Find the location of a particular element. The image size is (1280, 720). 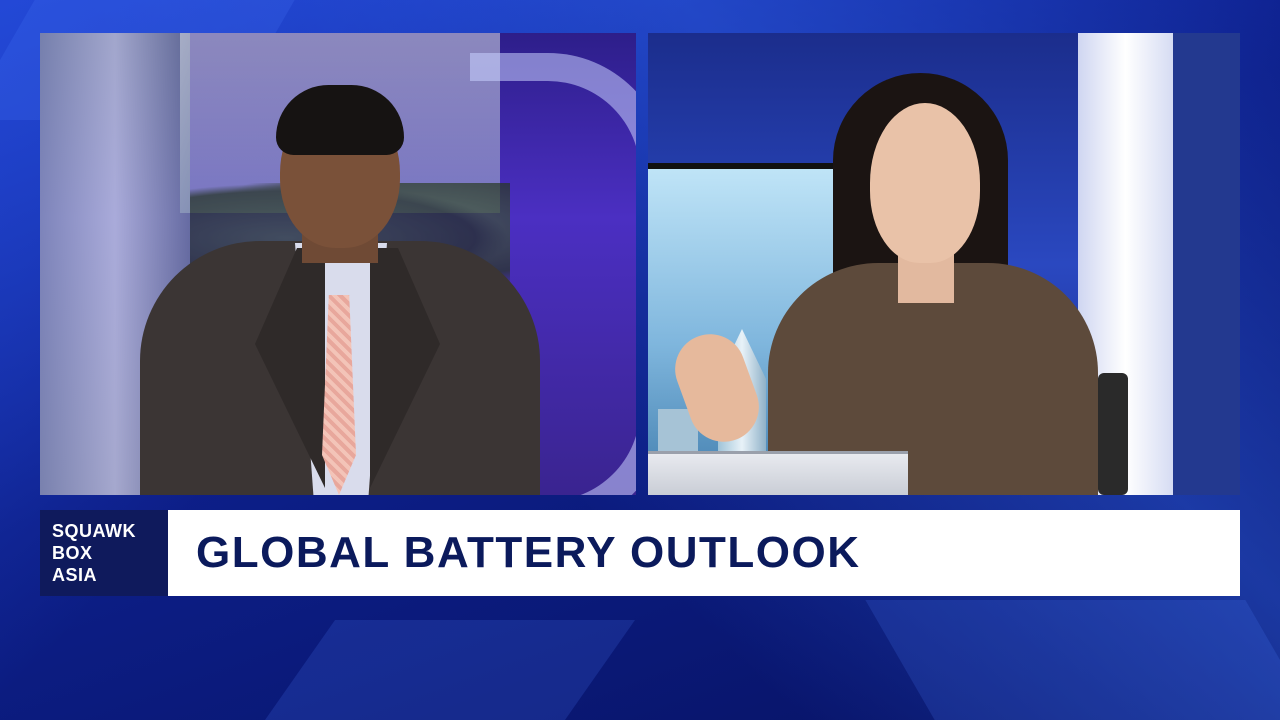

headline-bar: GLOBAL BATTERY OUTLOOK is located at coordinates (704, 553).